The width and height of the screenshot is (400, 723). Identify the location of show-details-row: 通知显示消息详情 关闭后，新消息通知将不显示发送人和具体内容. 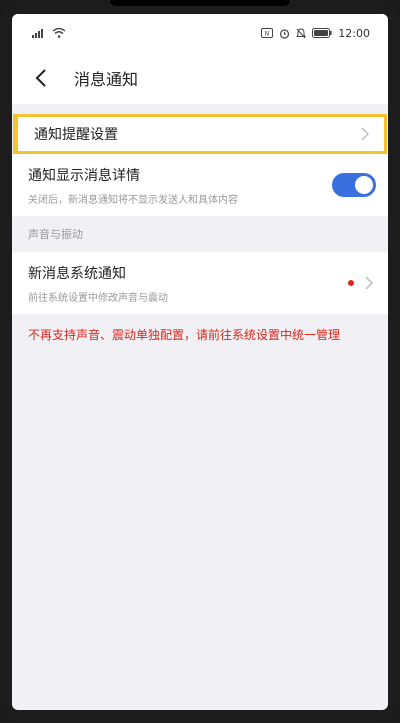
(200, 185).